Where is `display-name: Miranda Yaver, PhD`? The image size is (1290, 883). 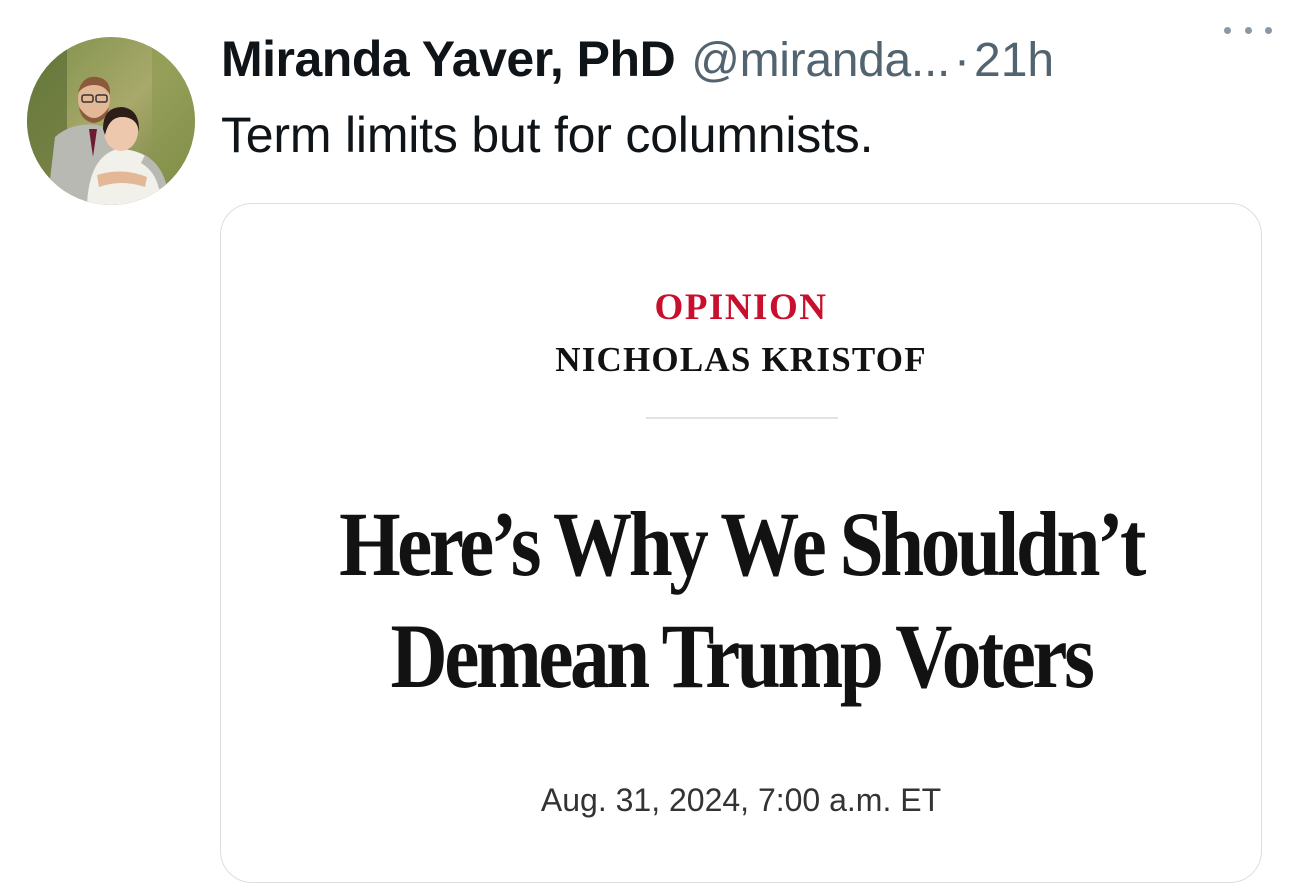 display-name: Miranda Yaver, PhD is located at coordinates (448, 59).